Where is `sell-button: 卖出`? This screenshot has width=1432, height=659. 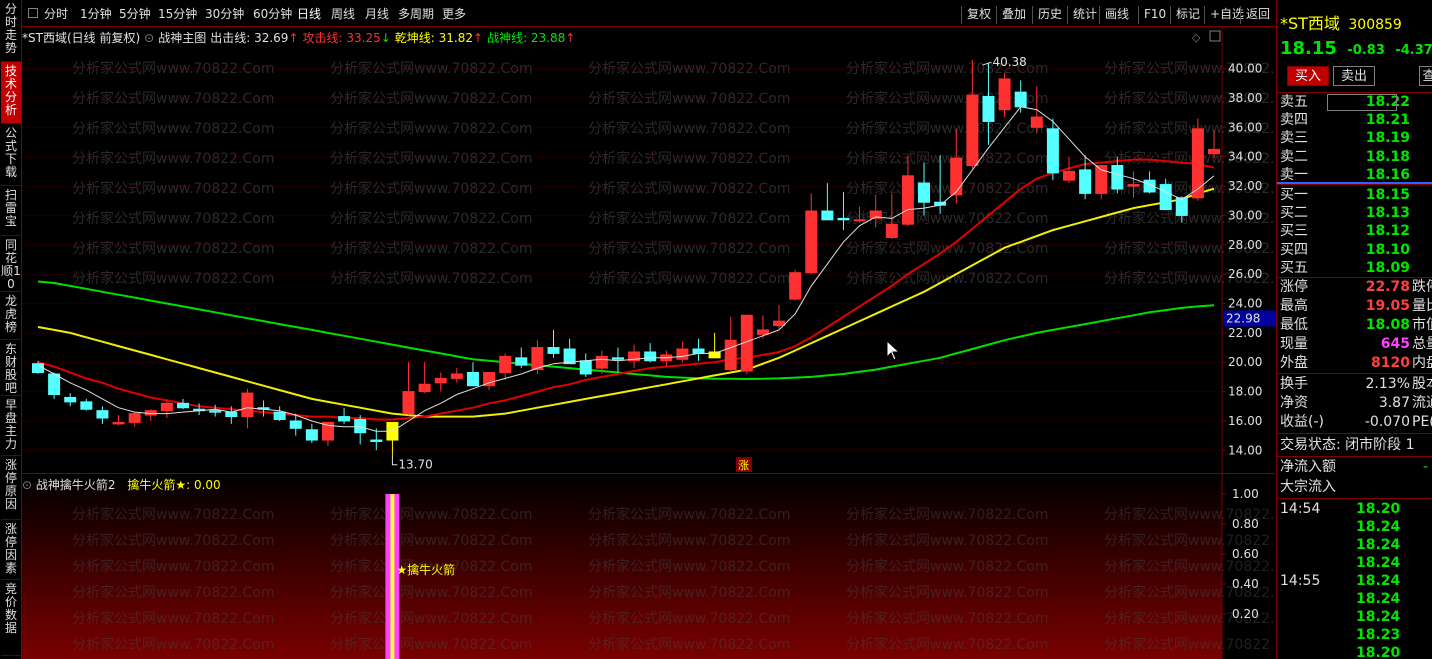 sell-button: 卖出 is located at coordinates (1354, 76).